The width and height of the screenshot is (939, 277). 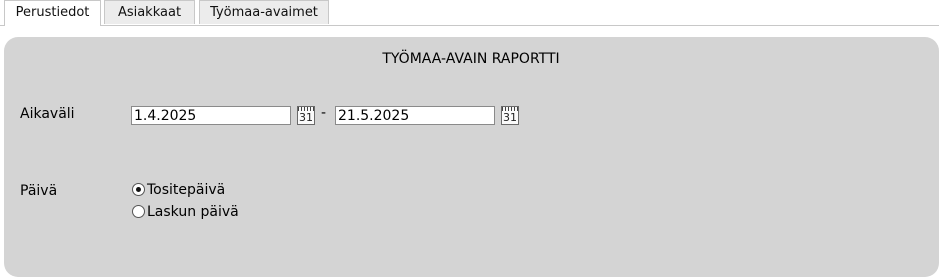 What do you see at coordinates (415, 115) in the screenshot?
I see `end-date-input` at bounding box center [415, 115].